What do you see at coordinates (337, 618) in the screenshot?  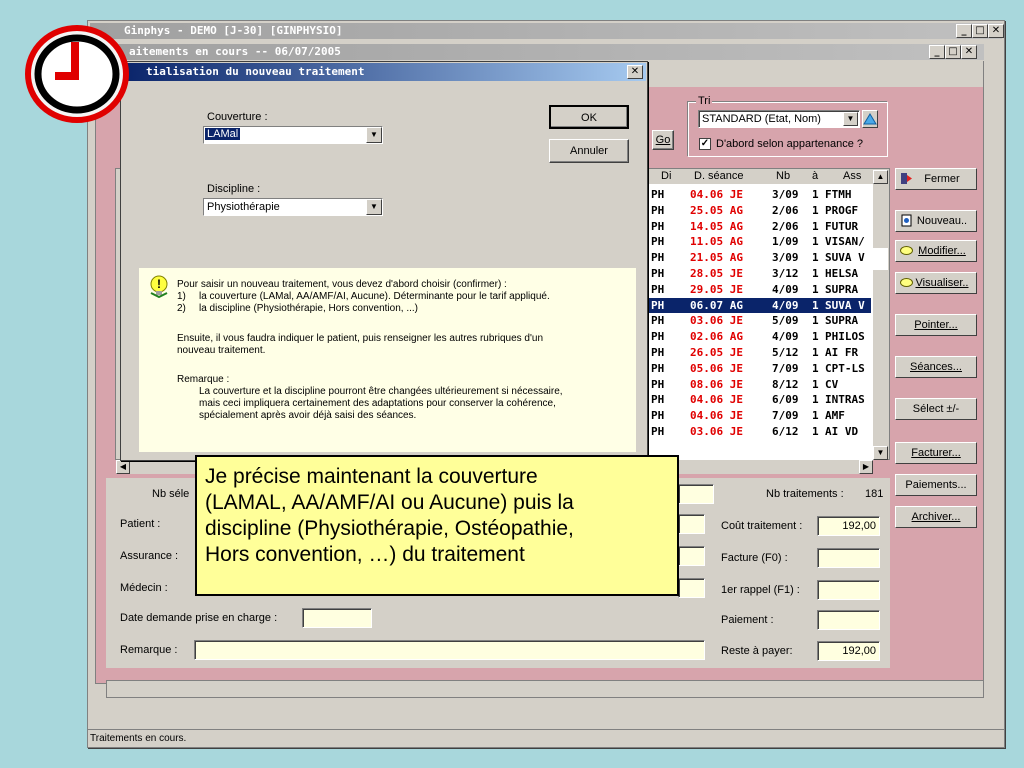 I see `date-demande-field` at bounding box center [337, 618].